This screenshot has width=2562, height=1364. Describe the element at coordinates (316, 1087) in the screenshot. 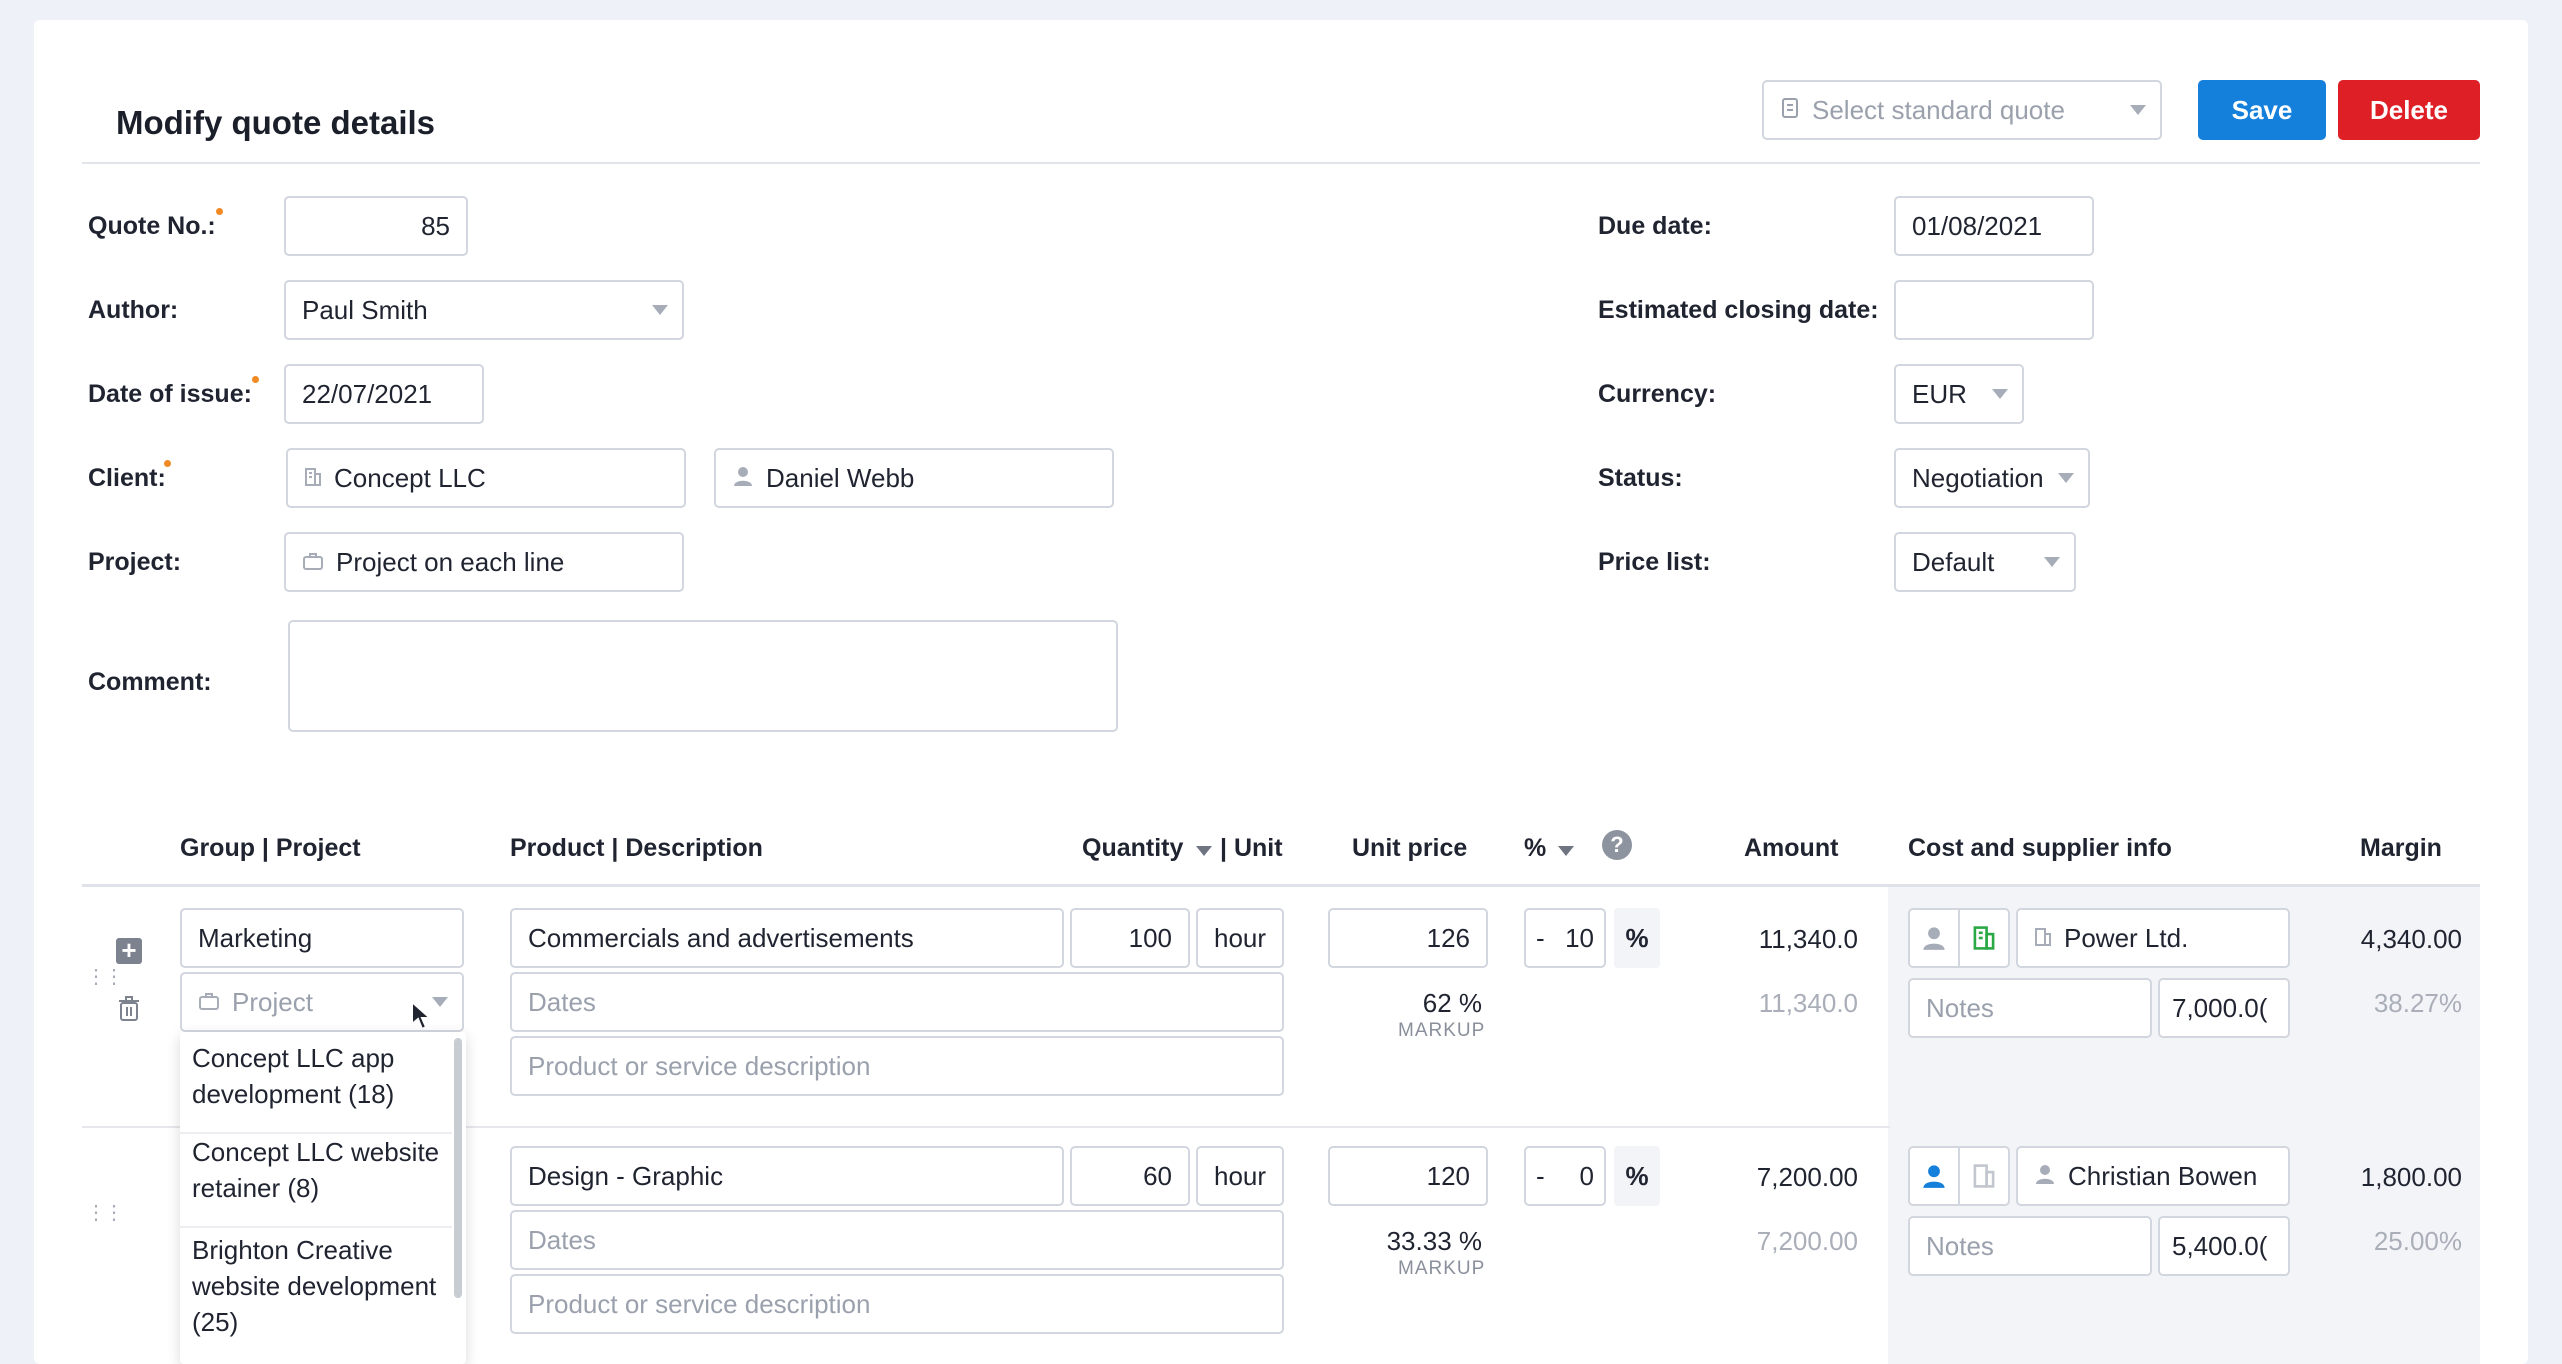

I see `dropdown-option: Concept LLC app development (18)` at that location.